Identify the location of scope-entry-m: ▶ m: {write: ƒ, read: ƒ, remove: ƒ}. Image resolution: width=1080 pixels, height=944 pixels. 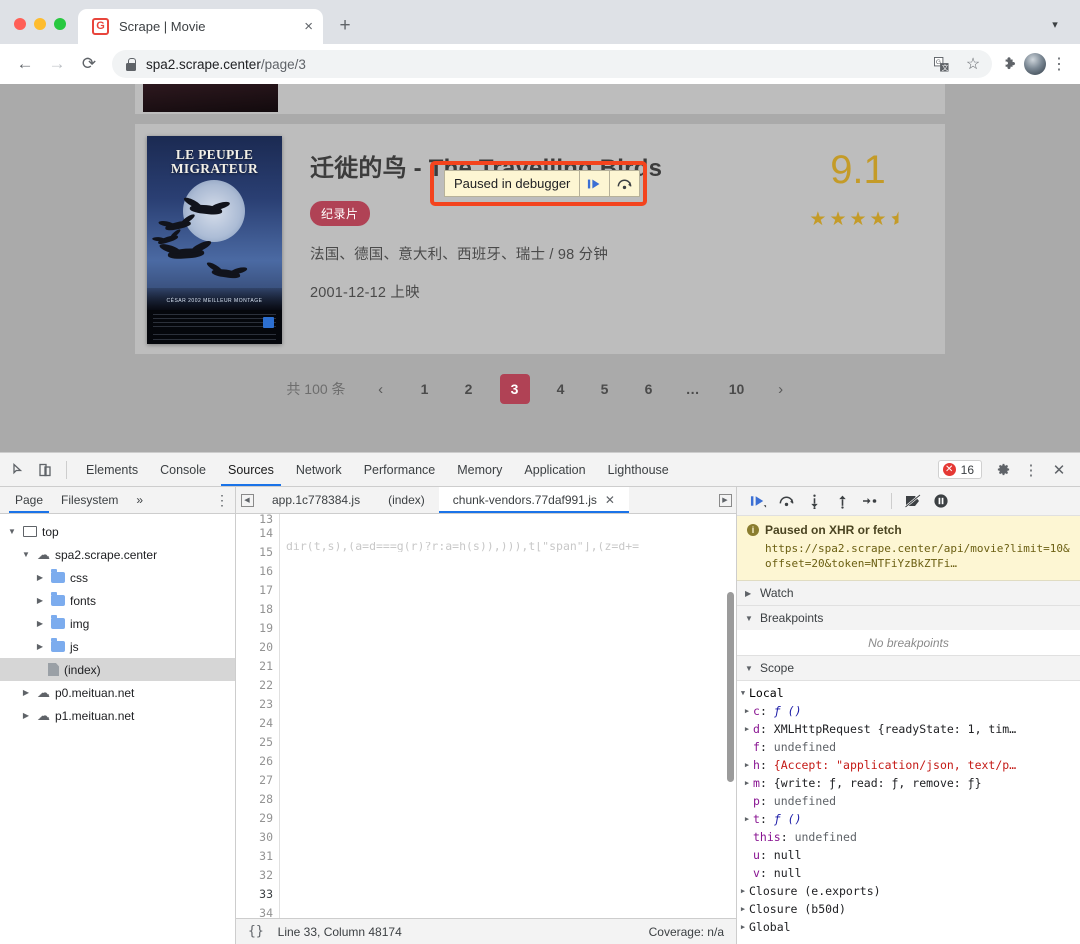
(908, 783).